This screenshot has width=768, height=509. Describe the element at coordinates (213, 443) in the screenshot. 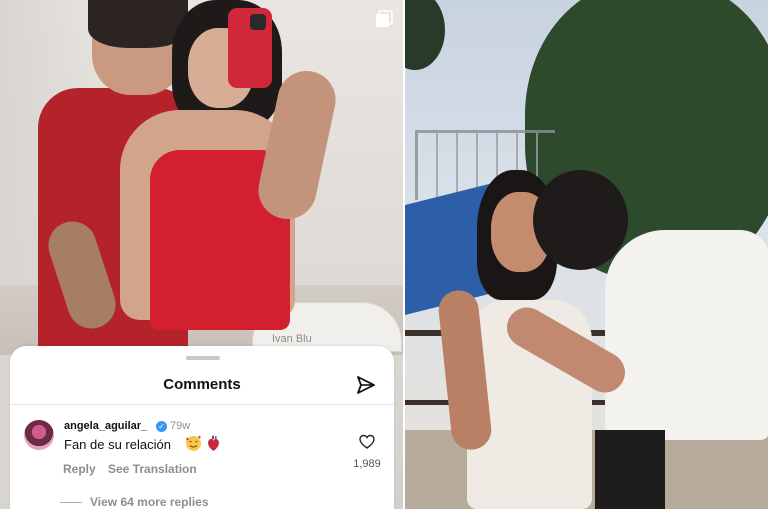

I see `anatomical-heart-emoji` at that location.